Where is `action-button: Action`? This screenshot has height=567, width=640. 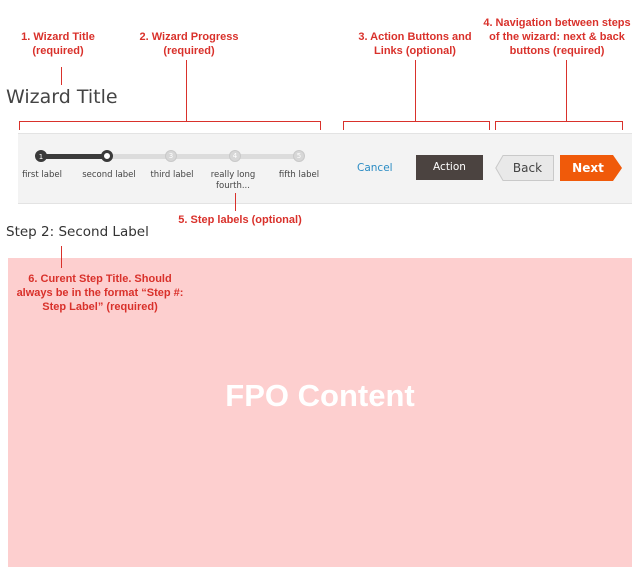
action-button: Action is located at coordinates (449, 167).